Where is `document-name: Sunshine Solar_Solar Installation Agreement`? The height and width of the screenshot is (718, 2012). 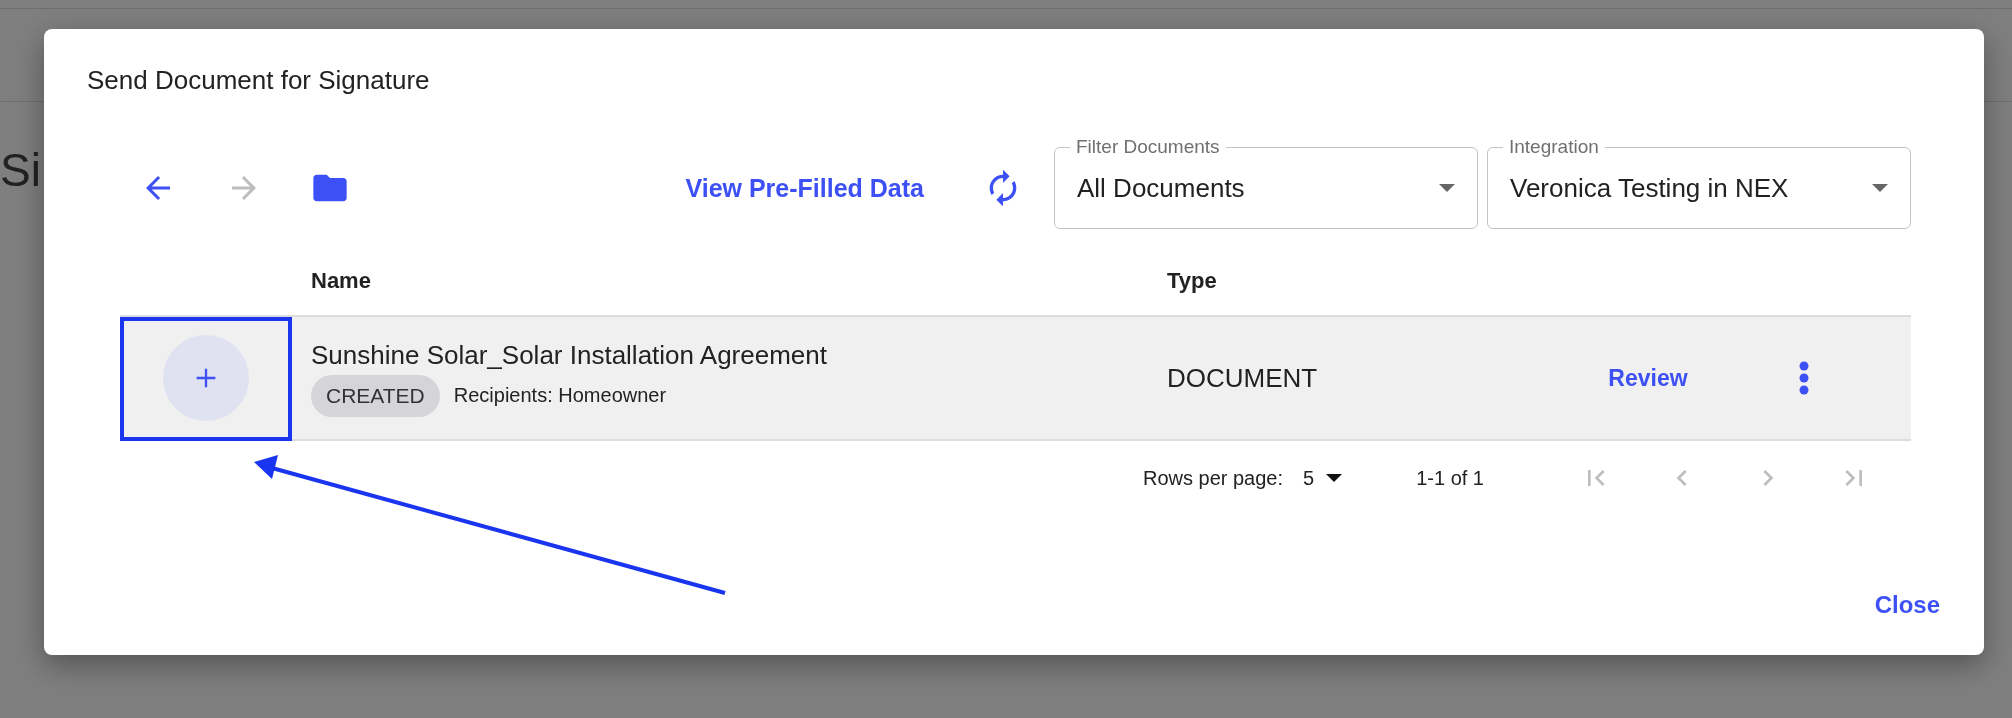 document-name: Sunshine Solar_Solar Installation Agreement is located at coordinates (569, 355).